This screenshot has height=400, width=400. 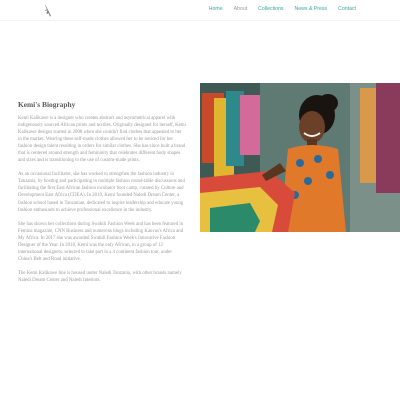 What do you see at coordinates (270, 9) in the screenshot?
I see `nav-collections: Collections` at bounding box center [270, 9].